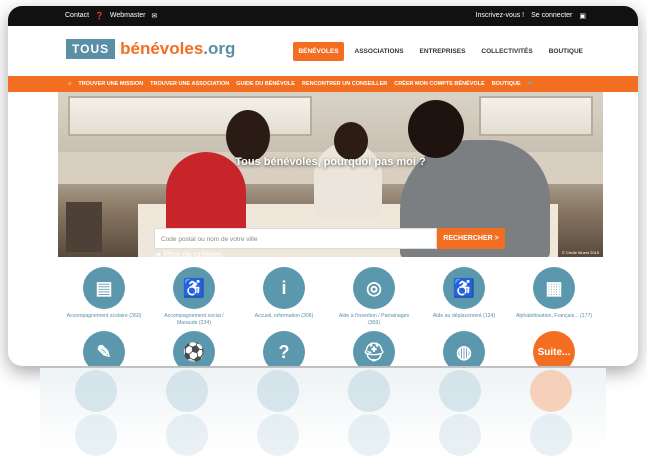 This screenshot has height=456, width=647. What do you see at coordinates (194, 319) in the screenshot?
I see `category-label: Accompagnement social / Maraude (234)` at bounding box center [194, 319].